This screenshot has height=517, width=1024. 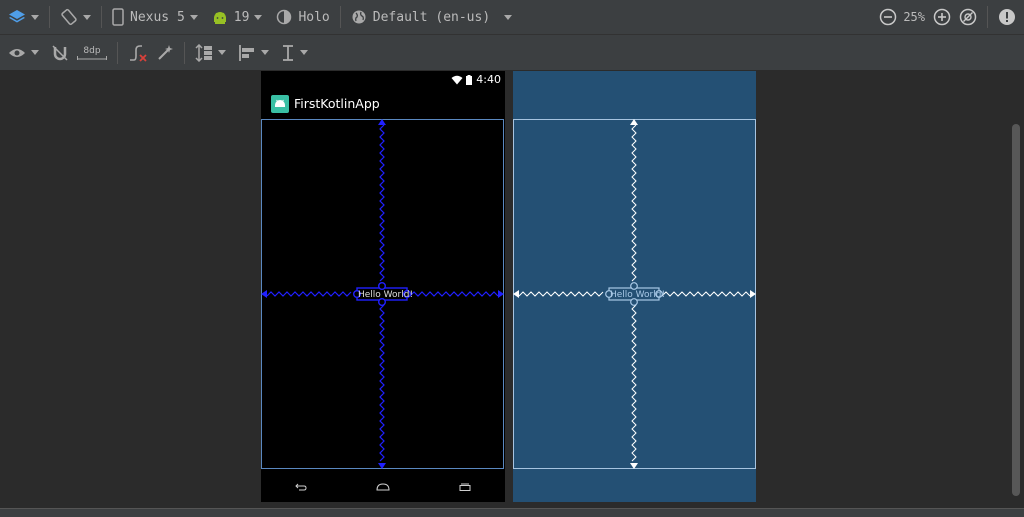 What do you see at coordinates (92, 50) in the screenshot?
I see `margin-label: 8dp` at bounding box center [92, 50].